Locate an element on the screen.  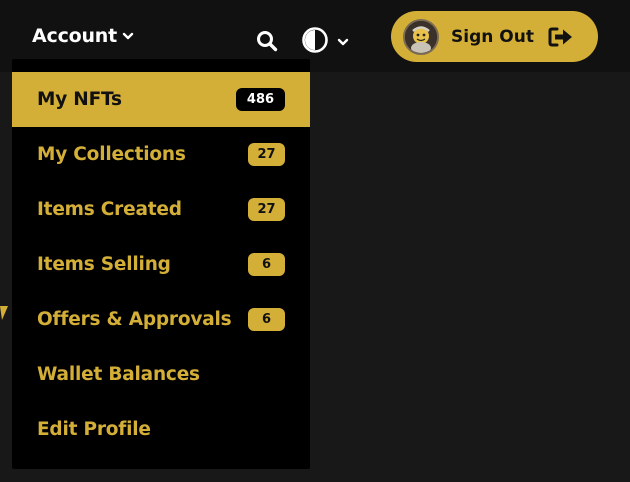
theme-toggle is located at coordinates (325, 42).